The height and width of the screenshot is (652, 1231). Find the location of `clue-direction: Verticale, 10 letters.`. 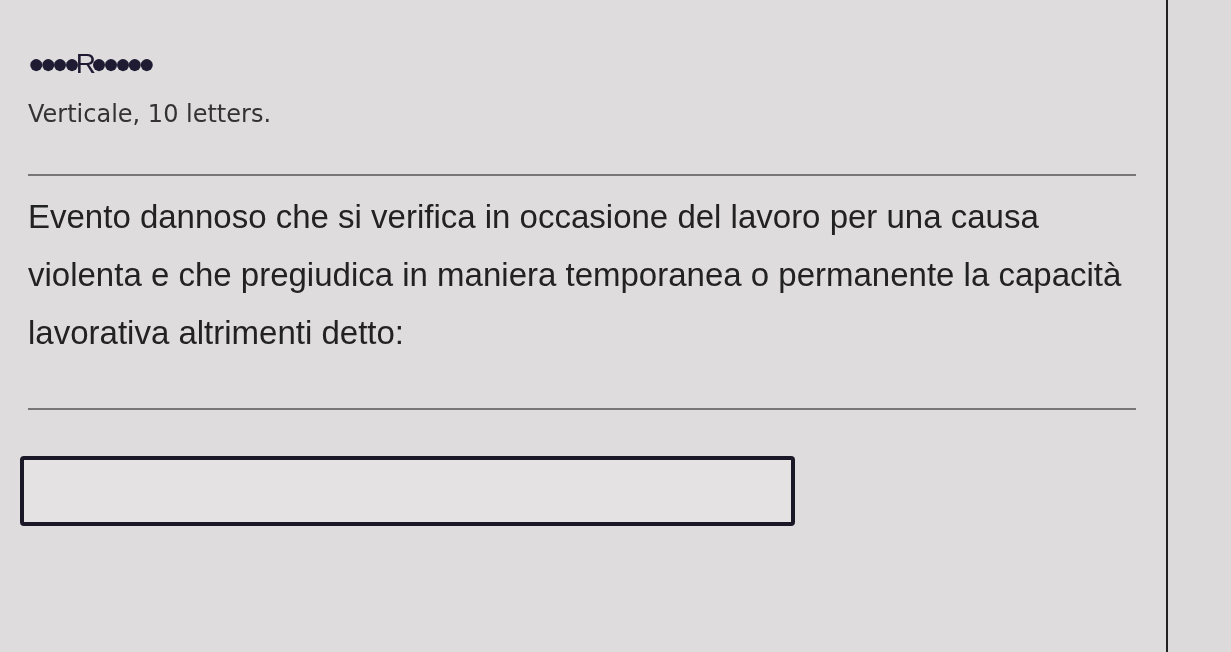

clue-direction: Verticale, 10 letters. is located at coordinates (150, 114).